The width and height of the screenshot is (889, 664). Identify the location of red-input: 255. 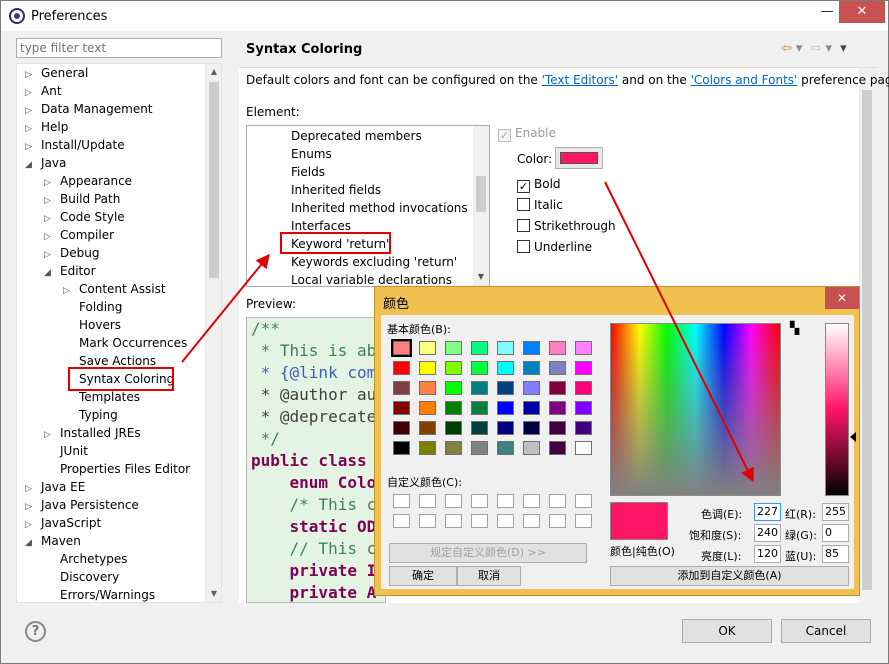
(835, 512).